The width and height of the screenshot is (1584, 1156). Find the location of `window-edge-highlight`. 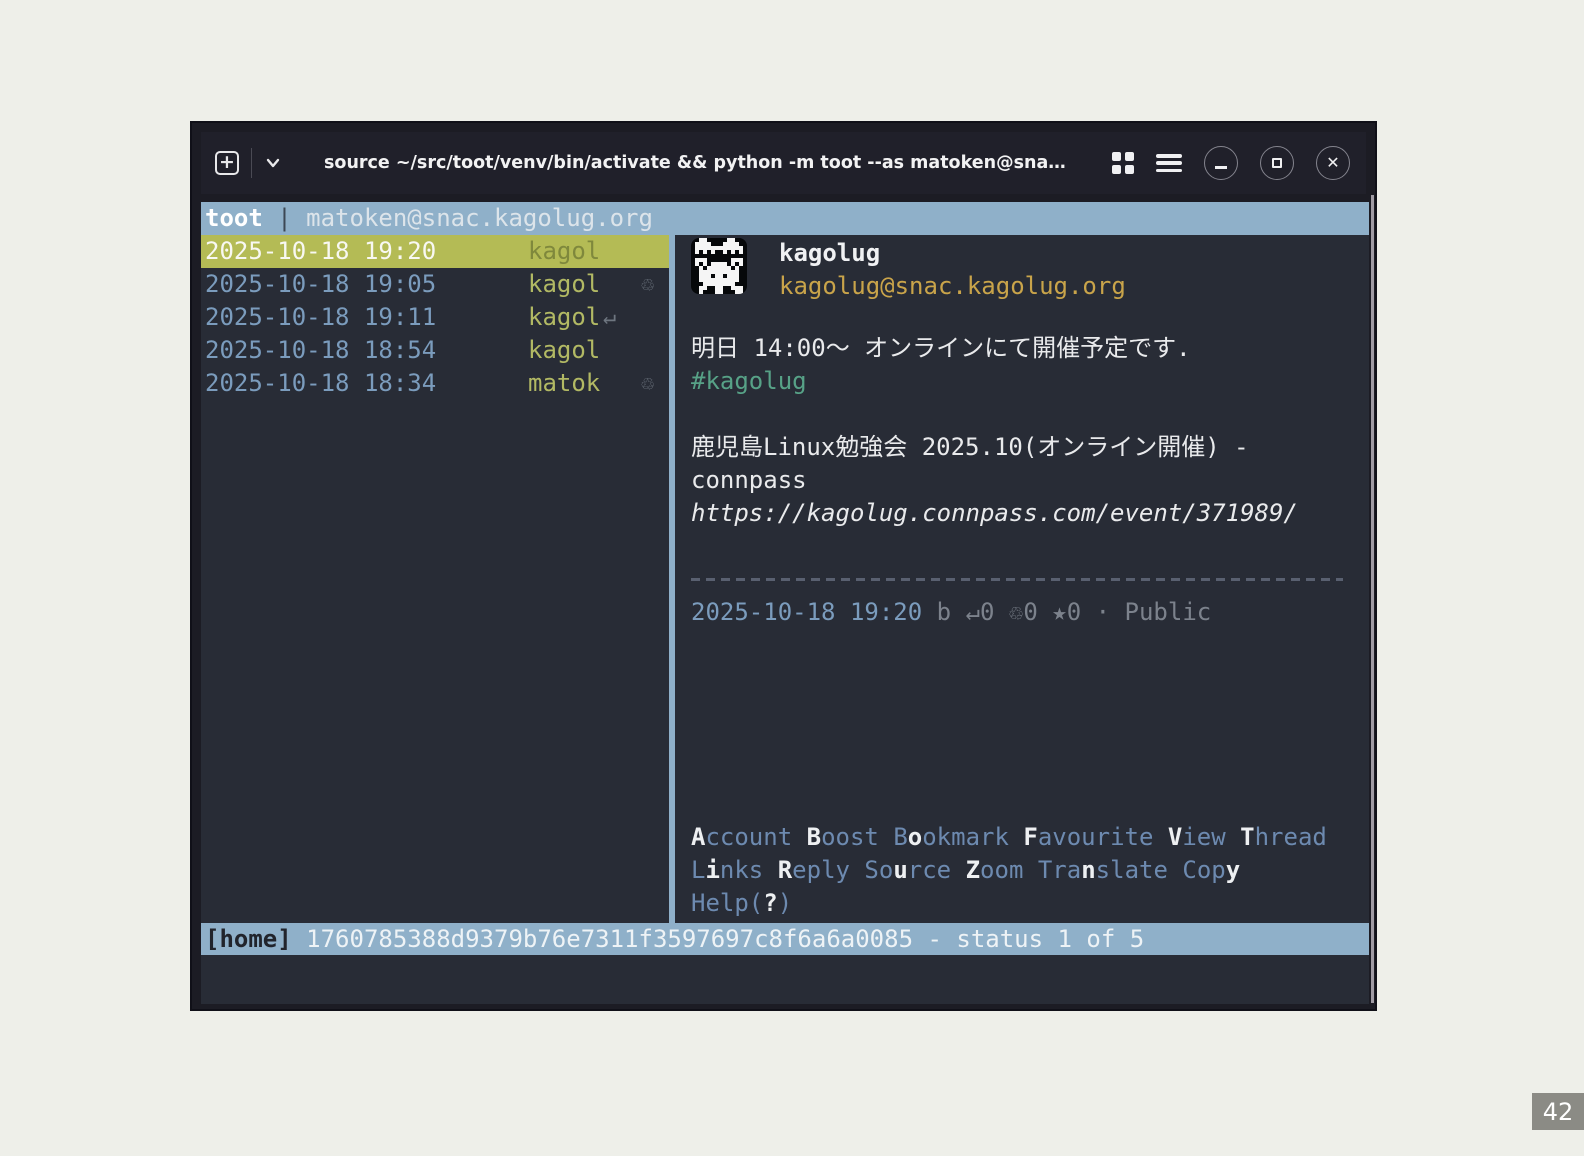

window-edge-highlight is located at coordinates (1372, 599).